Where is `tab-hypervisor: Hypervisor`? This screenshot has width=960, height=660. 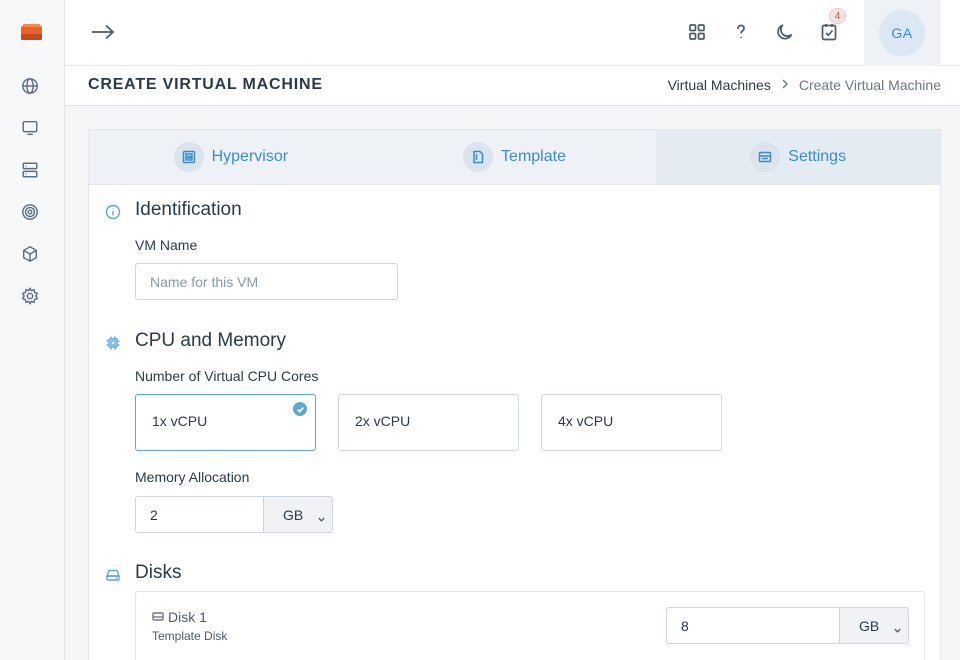
tab-hypervisor: Hypervisor is located at coordinates (231, 157).